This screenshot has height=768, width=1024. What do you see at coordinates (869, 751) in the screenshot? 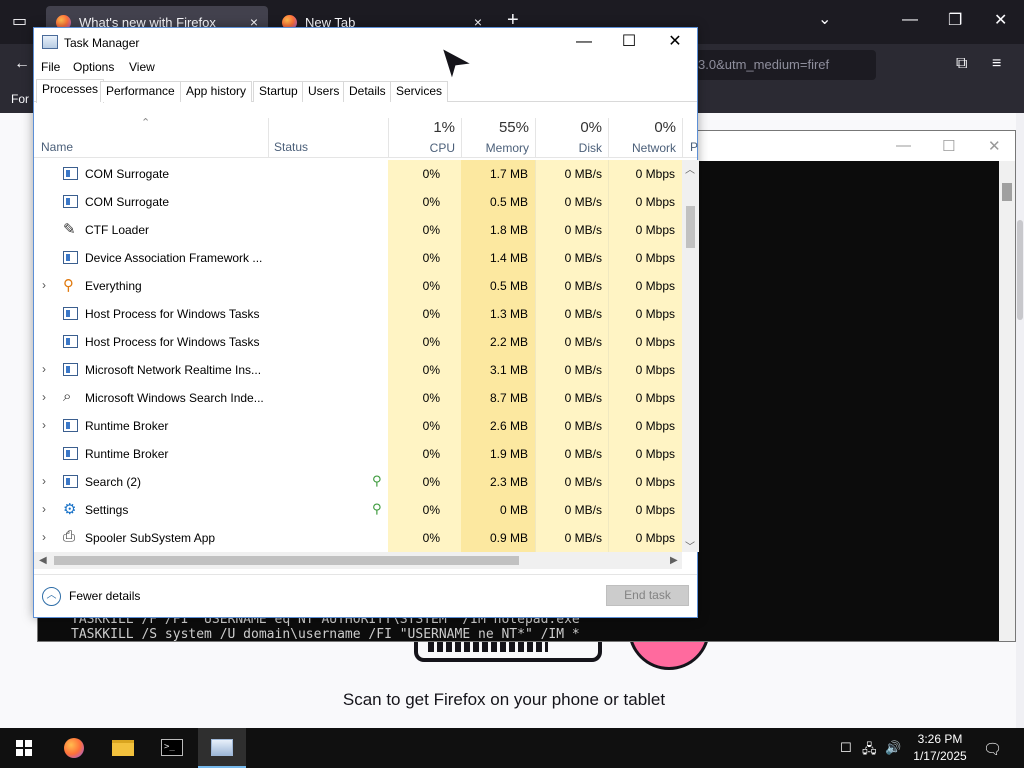
I see `network-icon: 🖧` at bounding box center [869, 751].